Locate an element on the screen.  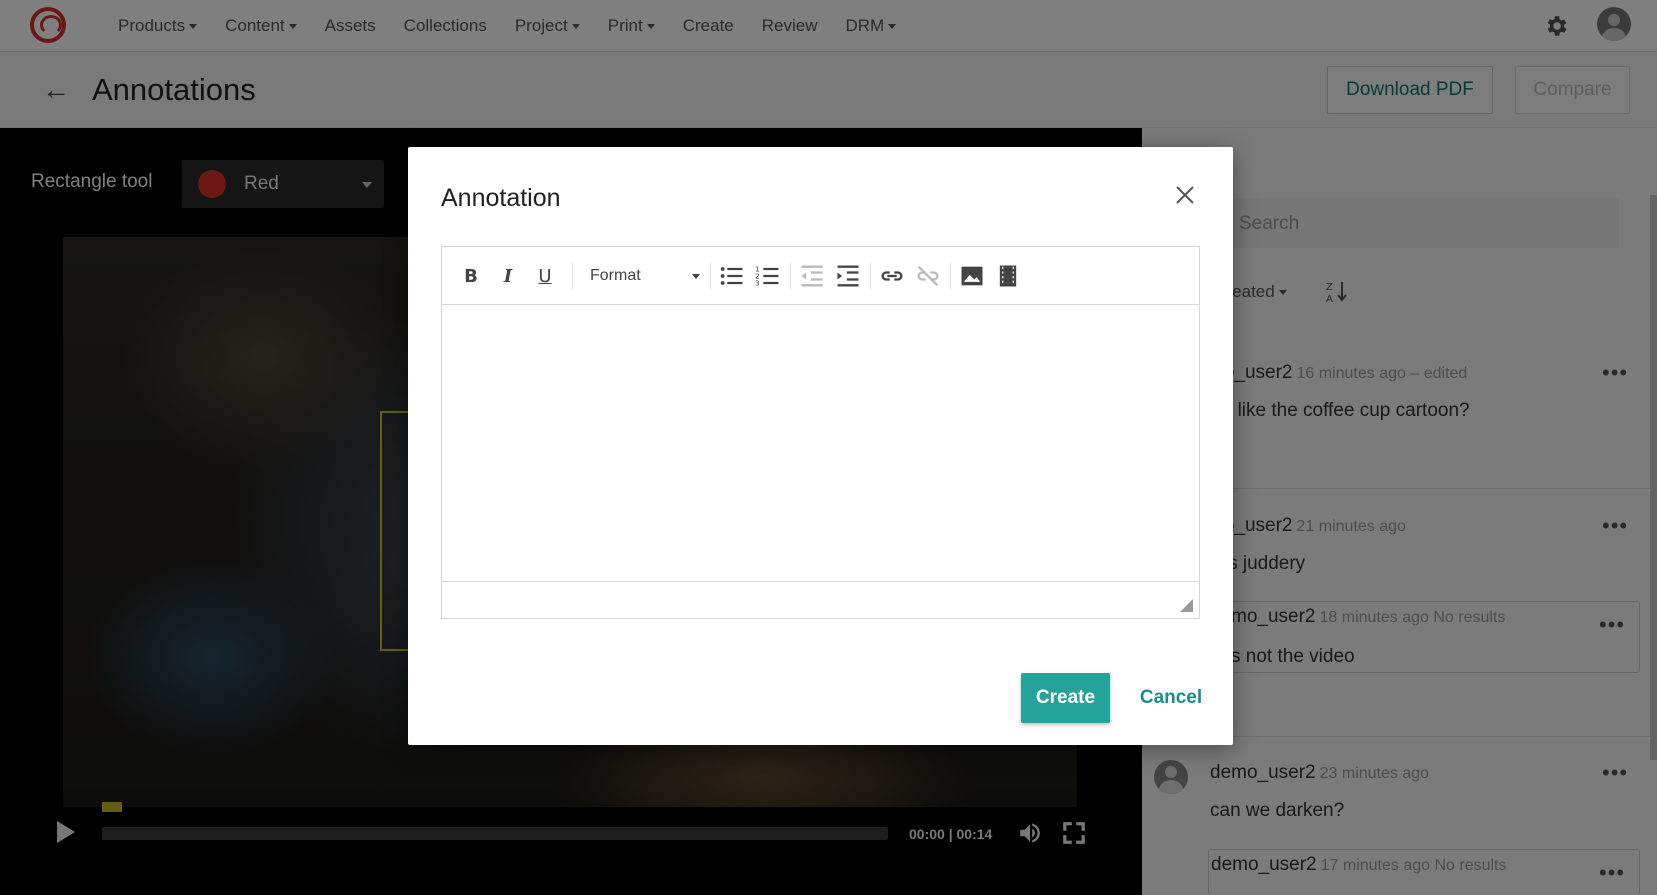
svg-text: 3 is located at coordinates (757, 283).